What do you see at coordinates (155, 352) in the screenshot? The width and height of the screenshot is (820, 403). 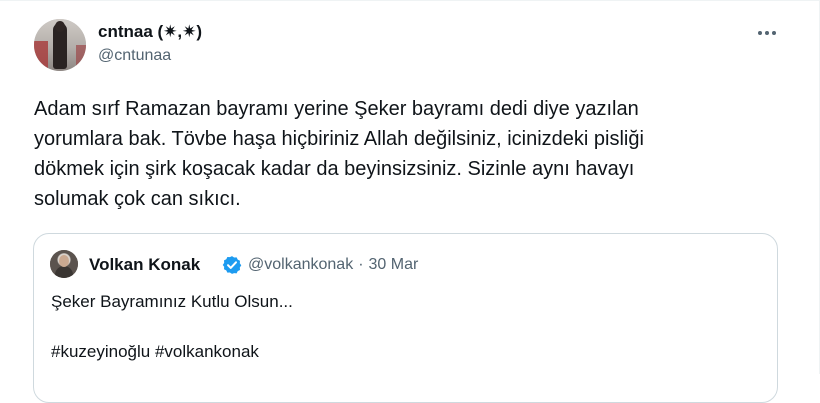 I see `quoted-tweet-hashtags: #kuzeyinoğlu #volkankonak` at bounding box center [155, 352].